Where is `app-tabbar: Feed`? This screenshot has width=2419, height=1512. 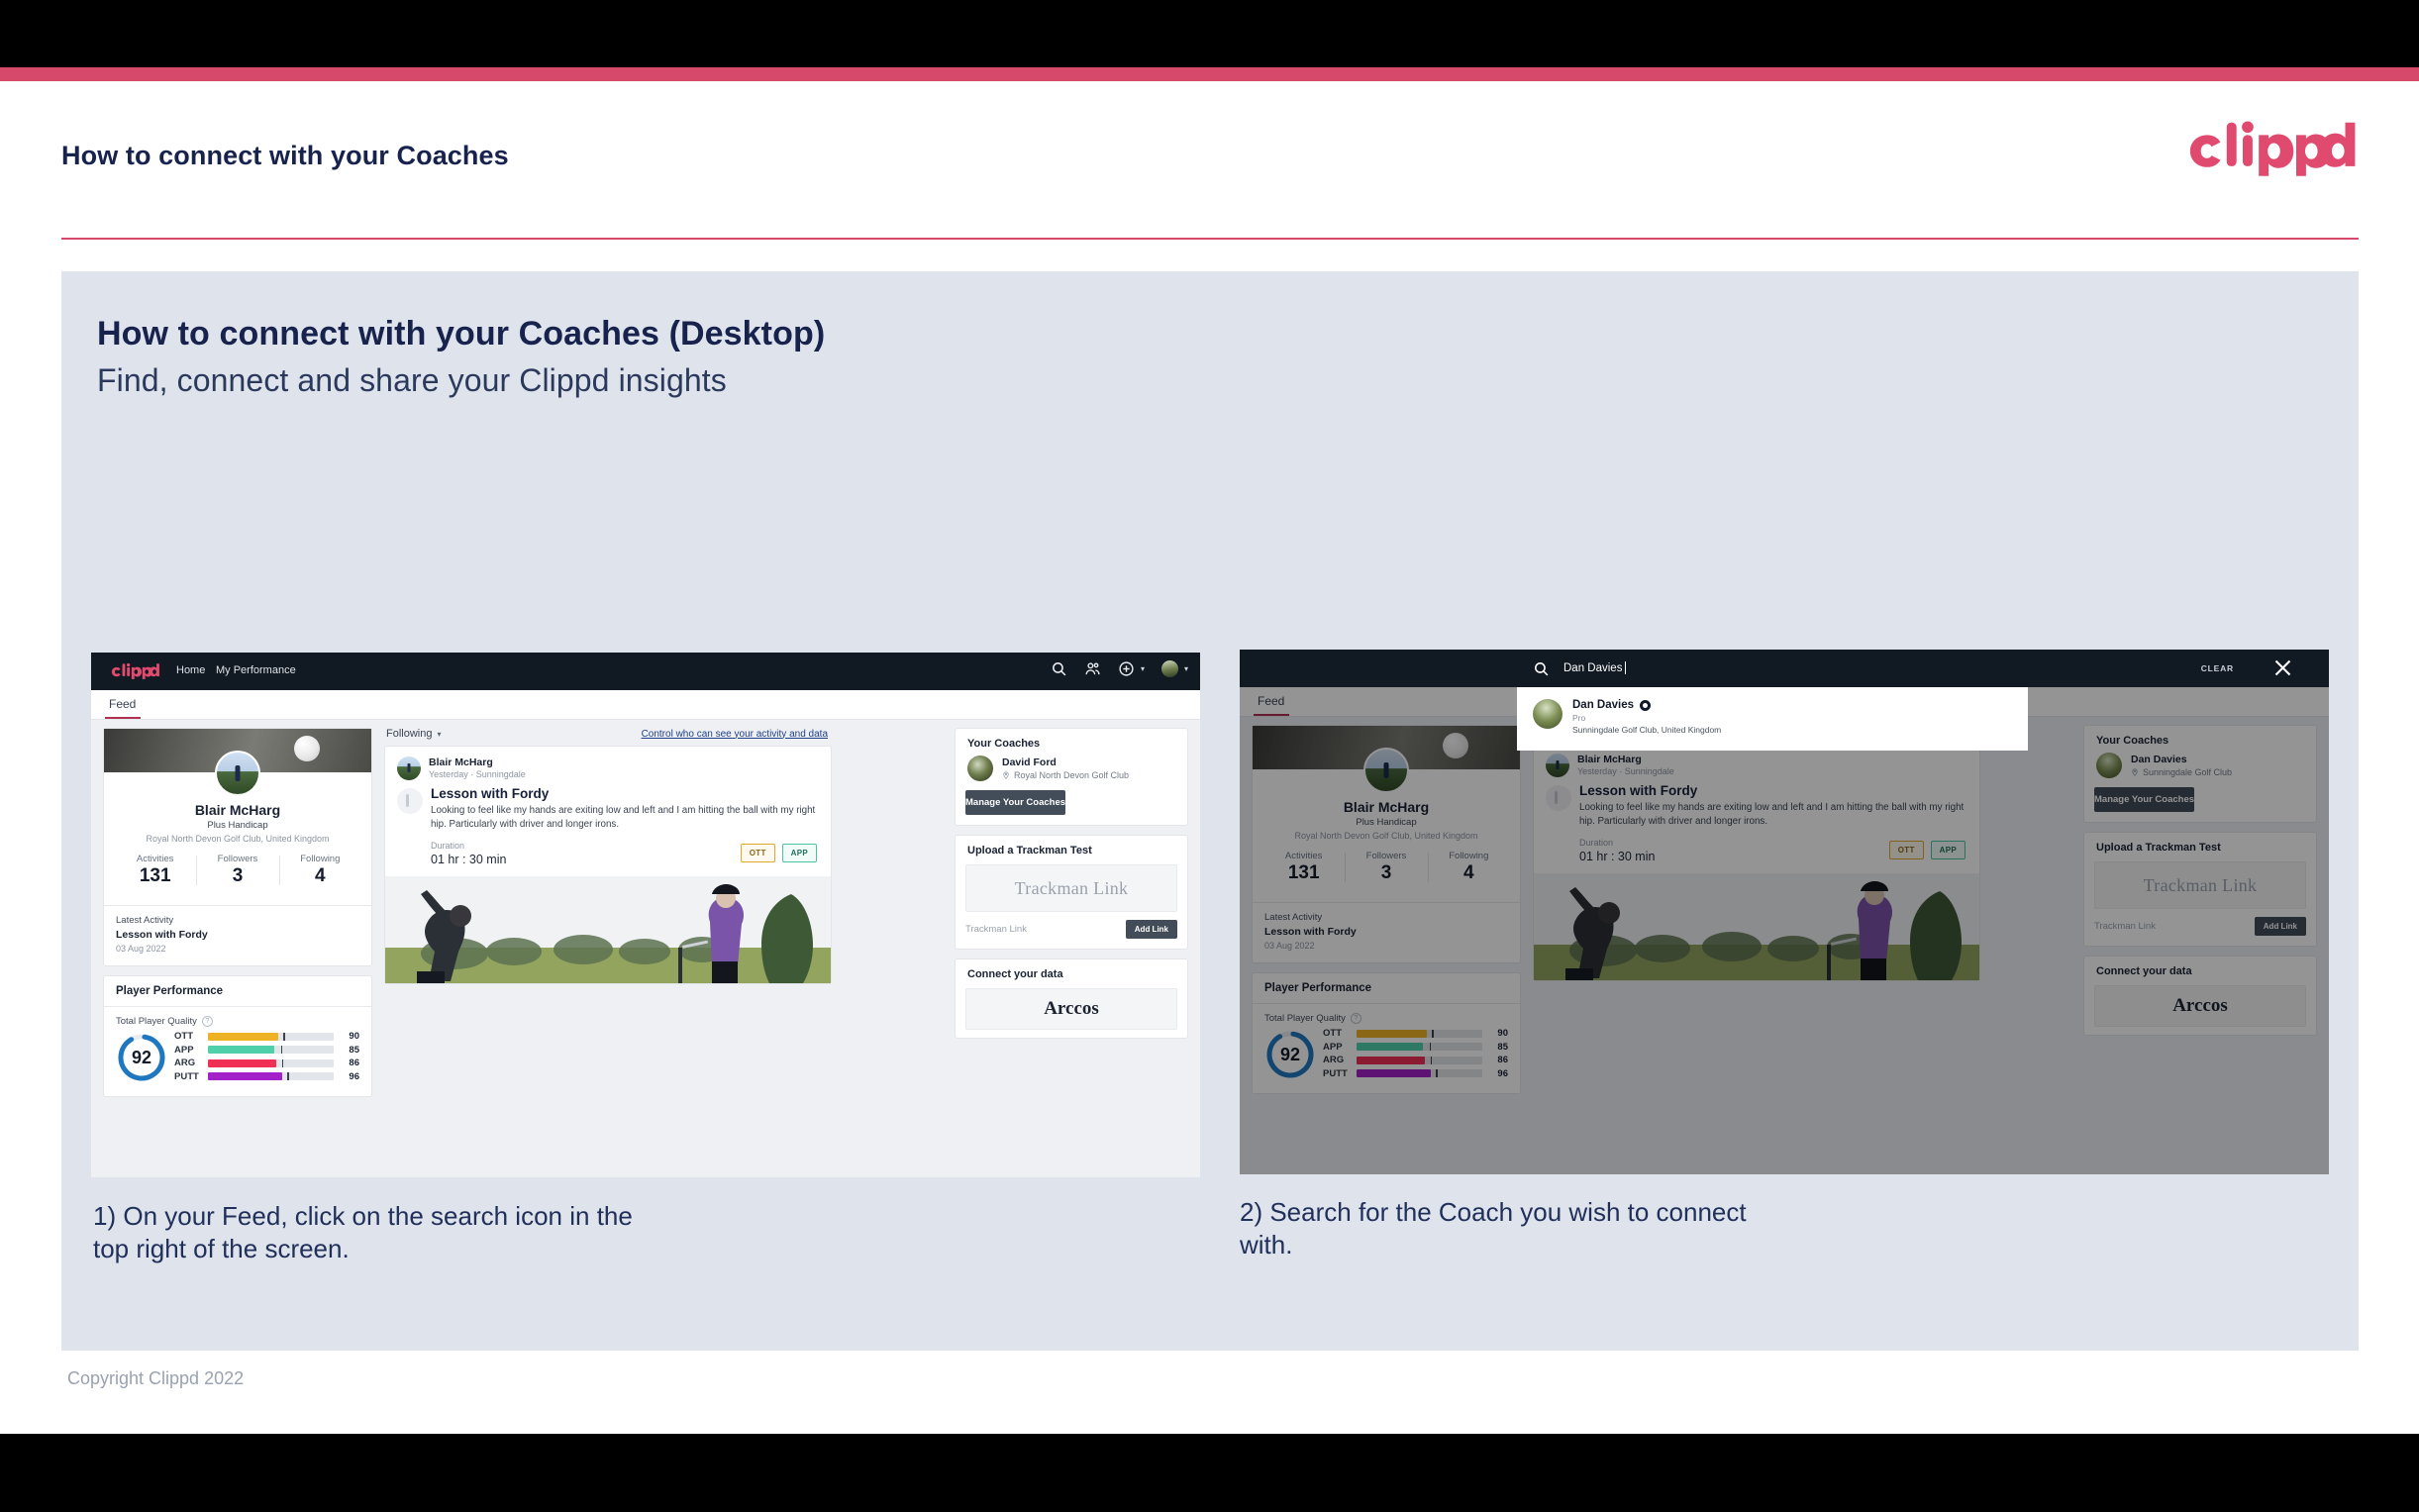
app-tabbar: Feed is located at coordinates (645, 705).